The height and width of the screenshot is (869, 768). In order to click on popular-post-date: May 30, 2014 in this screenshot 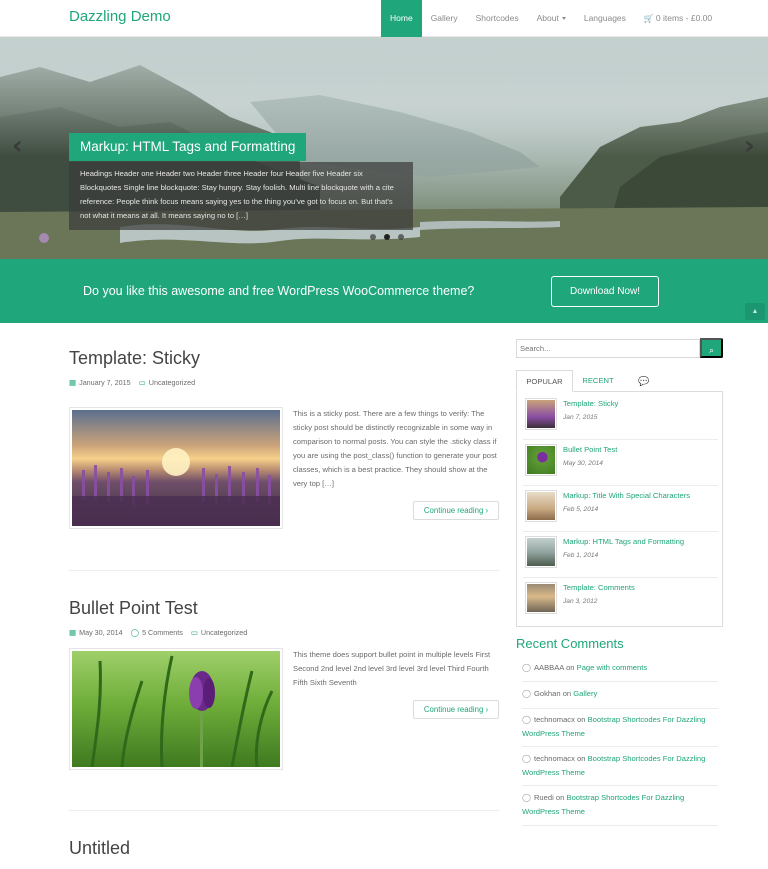, I will do `click(583, 463)`.